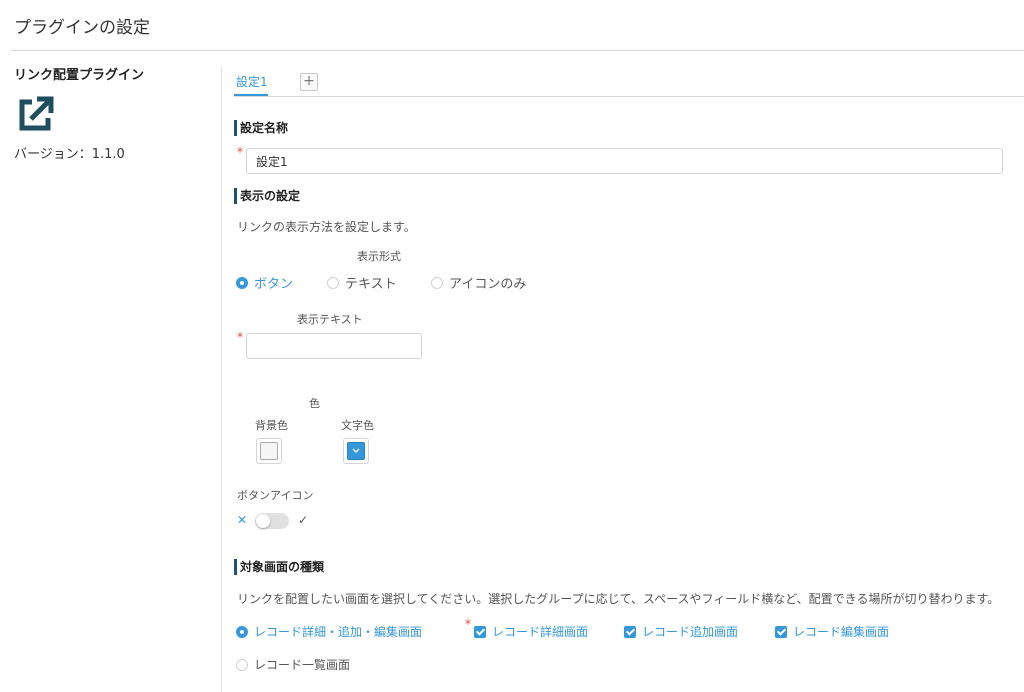 The image size is (1024, 692). What do you see at coordinates (79, 75) in the screenshot?
I see `plugin-name: リンク配置プラグイン` at bounding box center [79, 75].